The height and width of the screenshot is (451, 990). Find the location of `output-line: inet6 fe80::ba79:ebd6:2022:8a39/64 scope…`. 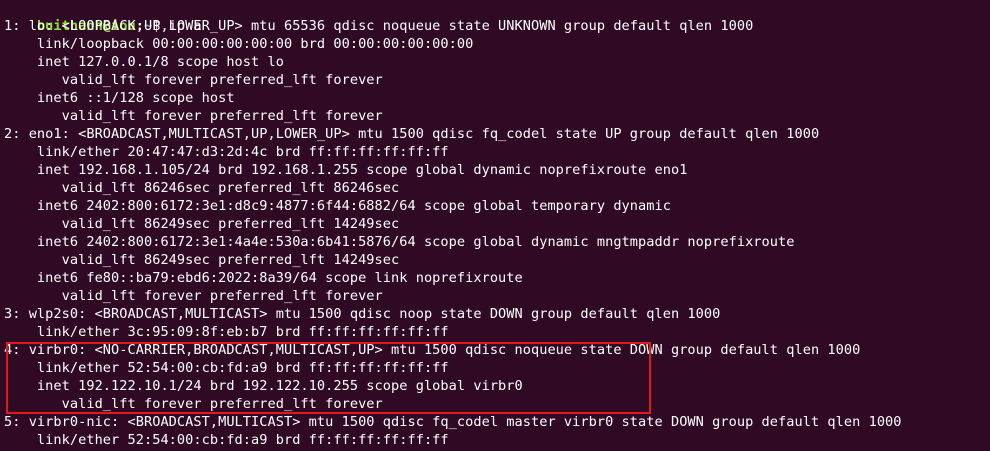

output-line: inet6 fe80::ba79:ebd6:2022:8a39/64 scope… is located at coordinates (263, 278).